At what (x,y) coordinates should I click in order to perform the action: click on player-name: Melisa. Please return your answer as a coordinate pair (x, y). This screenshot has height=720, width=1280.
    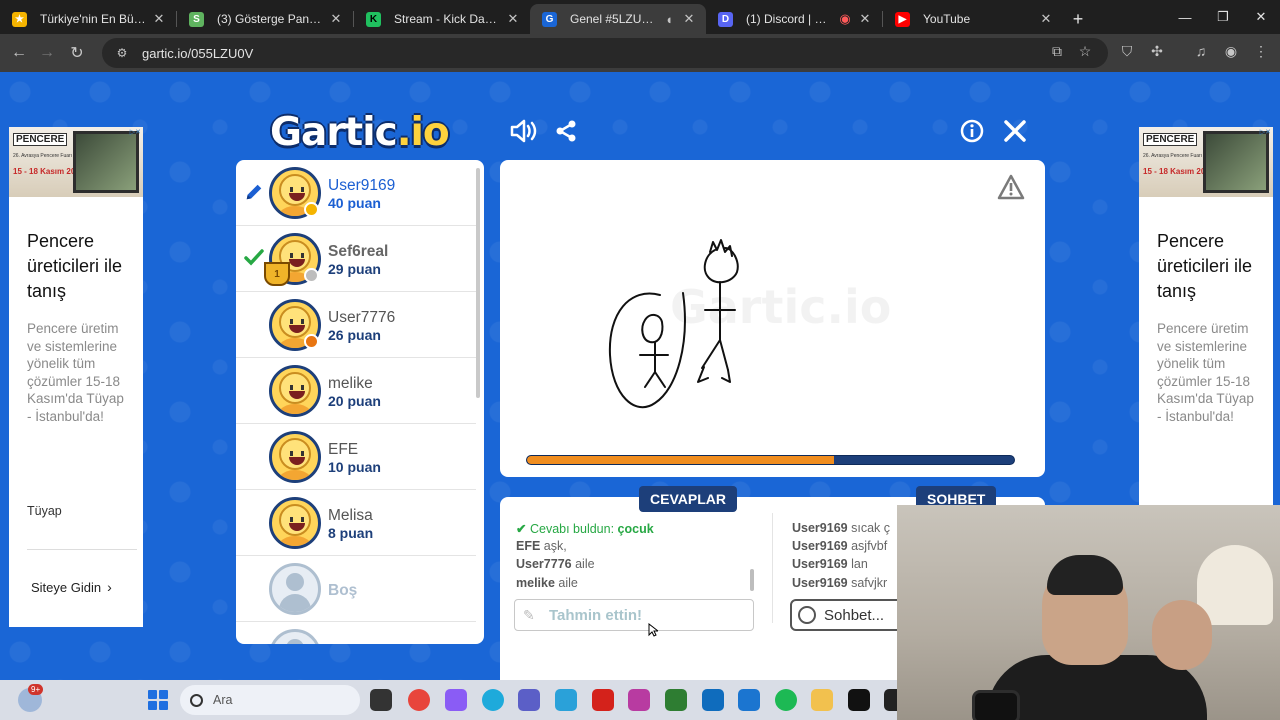
    Looking at the image, I should click on (350, 515).